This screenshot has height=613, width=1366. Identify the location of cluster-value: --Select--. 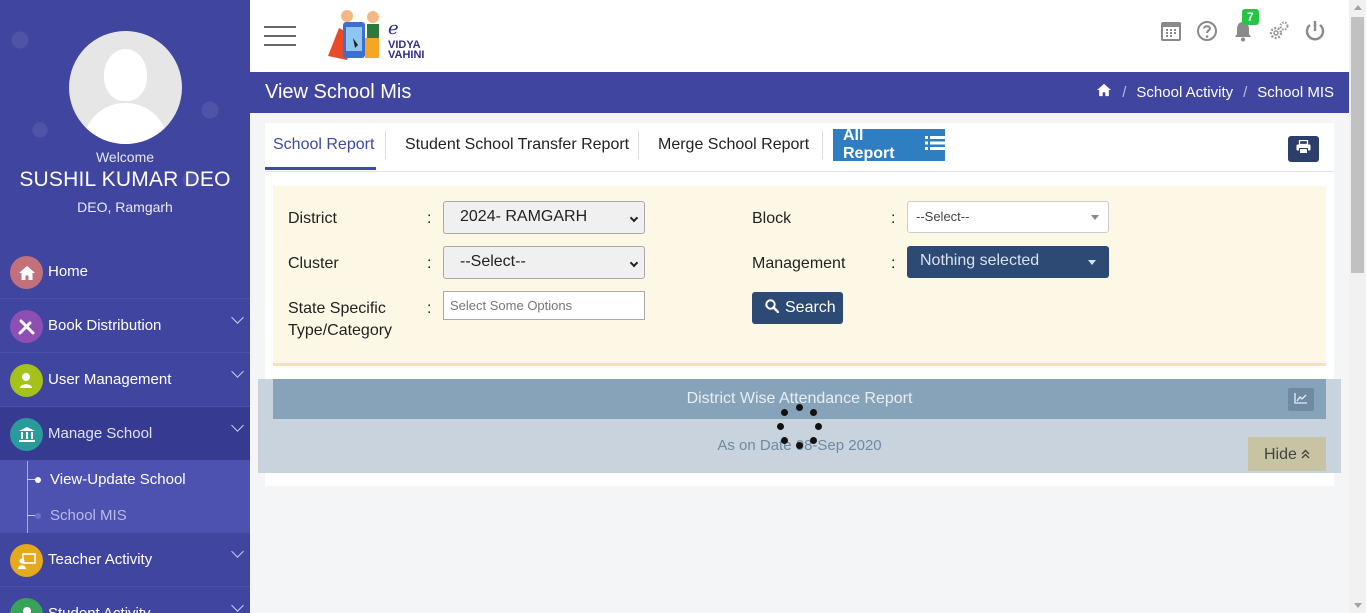
(493, 261).